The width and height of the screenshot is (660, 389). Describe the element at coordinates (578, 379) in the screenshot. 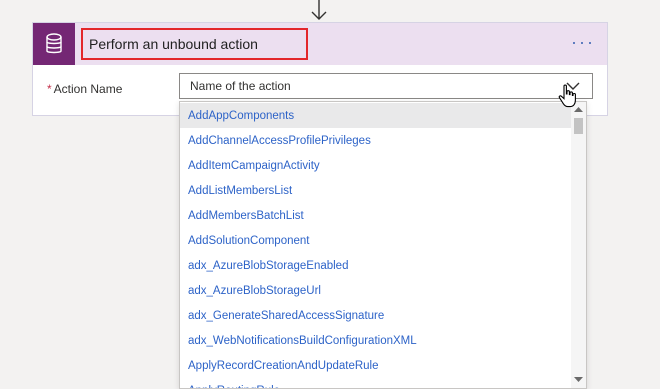

I see `scroll-down-icon` at that location.